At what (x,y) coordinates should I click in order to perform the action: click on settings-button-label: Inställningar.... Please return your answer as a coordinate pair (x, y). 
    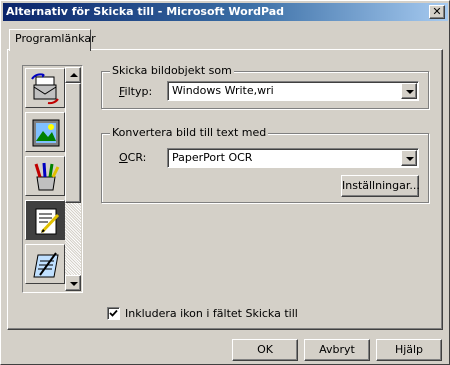
    Looking at the image, I should click on (381, 185).